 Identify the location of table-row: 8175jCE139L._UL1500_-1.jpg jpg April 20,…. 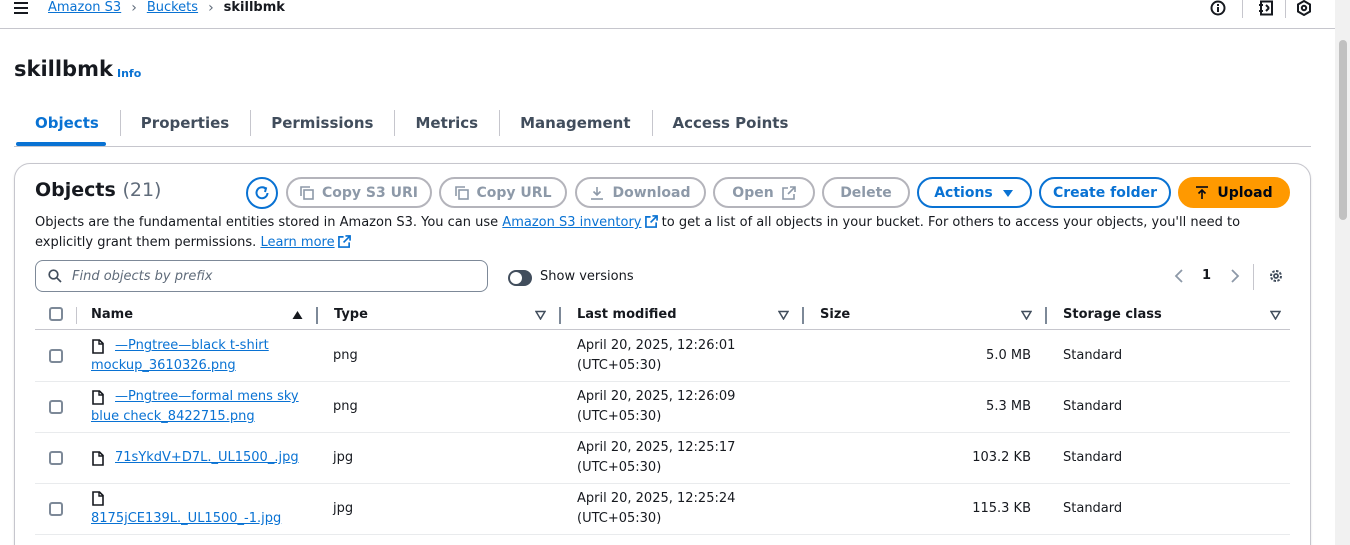
(662, 509).